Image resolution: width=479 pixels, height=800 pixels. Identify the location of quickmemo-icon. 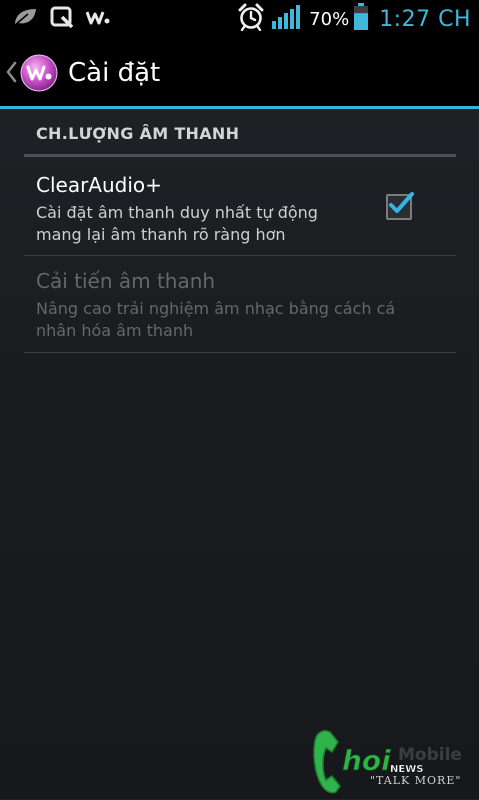
(62, 19).